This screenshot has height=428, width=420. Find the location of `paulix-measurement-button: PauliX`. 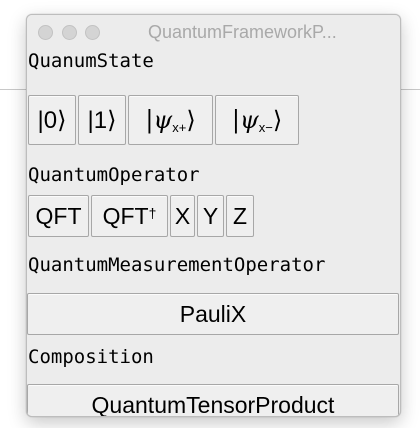

paulix-measurement-button: PauliX is located at coordinates (213, 314).